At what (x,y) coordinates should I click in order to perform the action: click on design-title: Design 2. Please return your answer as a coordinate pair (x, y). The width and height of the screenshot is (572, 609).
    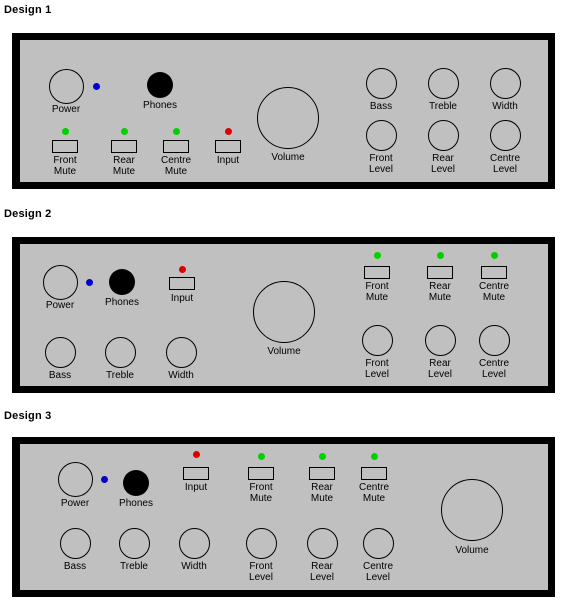
    Looking at the image, I should click on (28, 214).